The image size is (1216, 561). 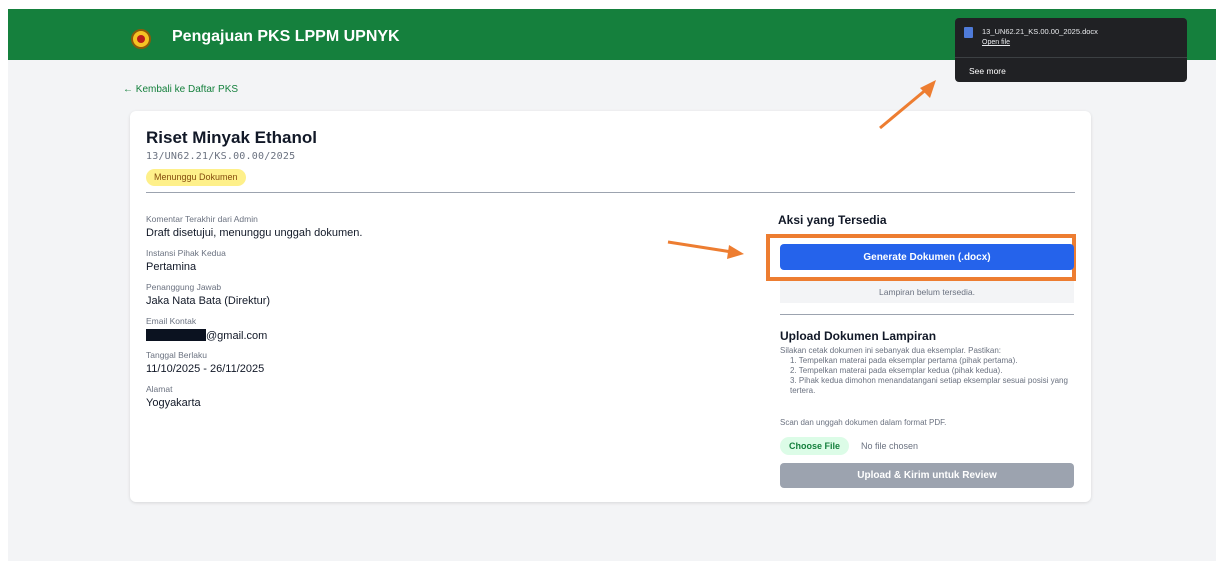 What do you see at coordinates (890, 446) in the screenshot?
I see `file-status: No file chosen` at bounding box center [890, 446].